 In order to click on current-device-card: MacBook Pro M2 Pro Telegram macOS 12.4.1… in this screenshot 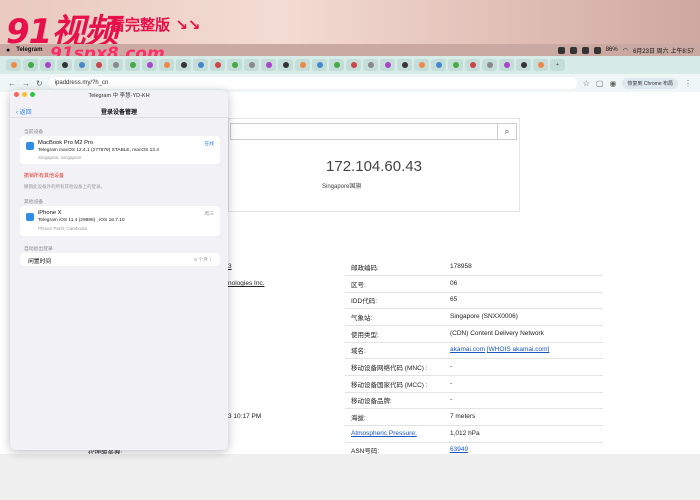, I will do `click(120, 150)`.